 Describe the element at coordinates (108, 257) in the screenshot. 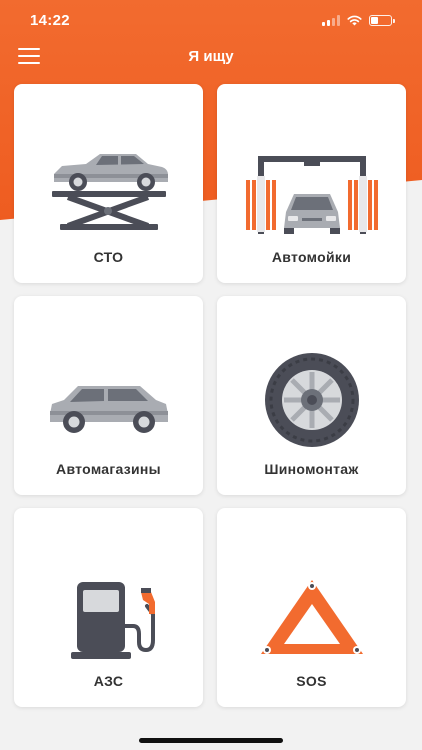

I see `category-label: СТО` at that location.